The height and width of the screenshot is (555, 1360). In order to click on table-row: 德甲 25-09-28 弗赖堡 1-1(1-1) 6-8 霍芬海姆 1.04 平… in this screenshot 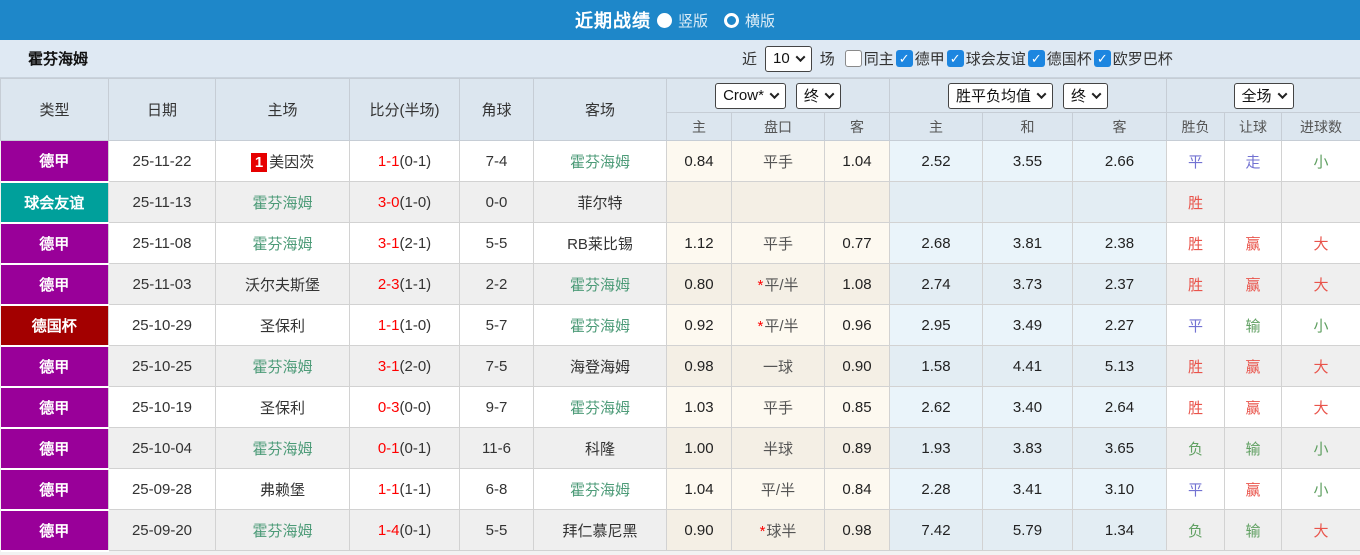, I will do `click(680, 489)`.